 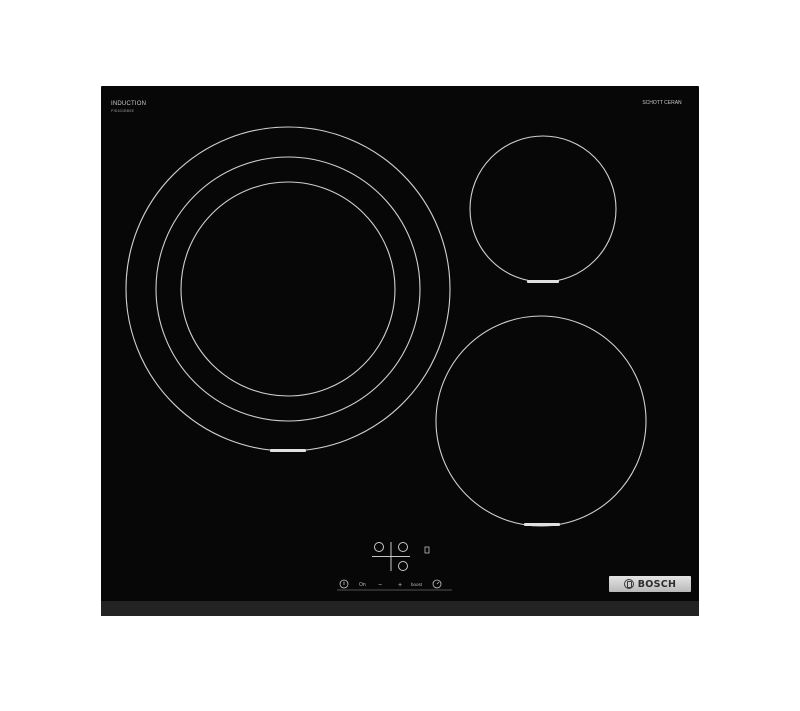 I want to click on brand-plate: BOSCH, so click(x=650, y=584).